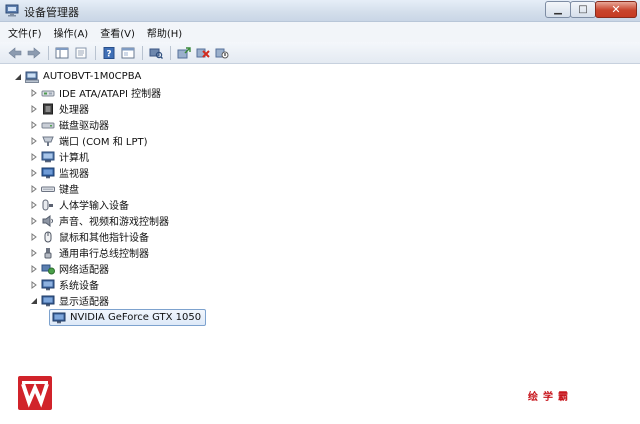 Image resolution: width=640 pixels, height=424 pixels. I want to click on tree-item-label: 处理器, so click(74, 110).